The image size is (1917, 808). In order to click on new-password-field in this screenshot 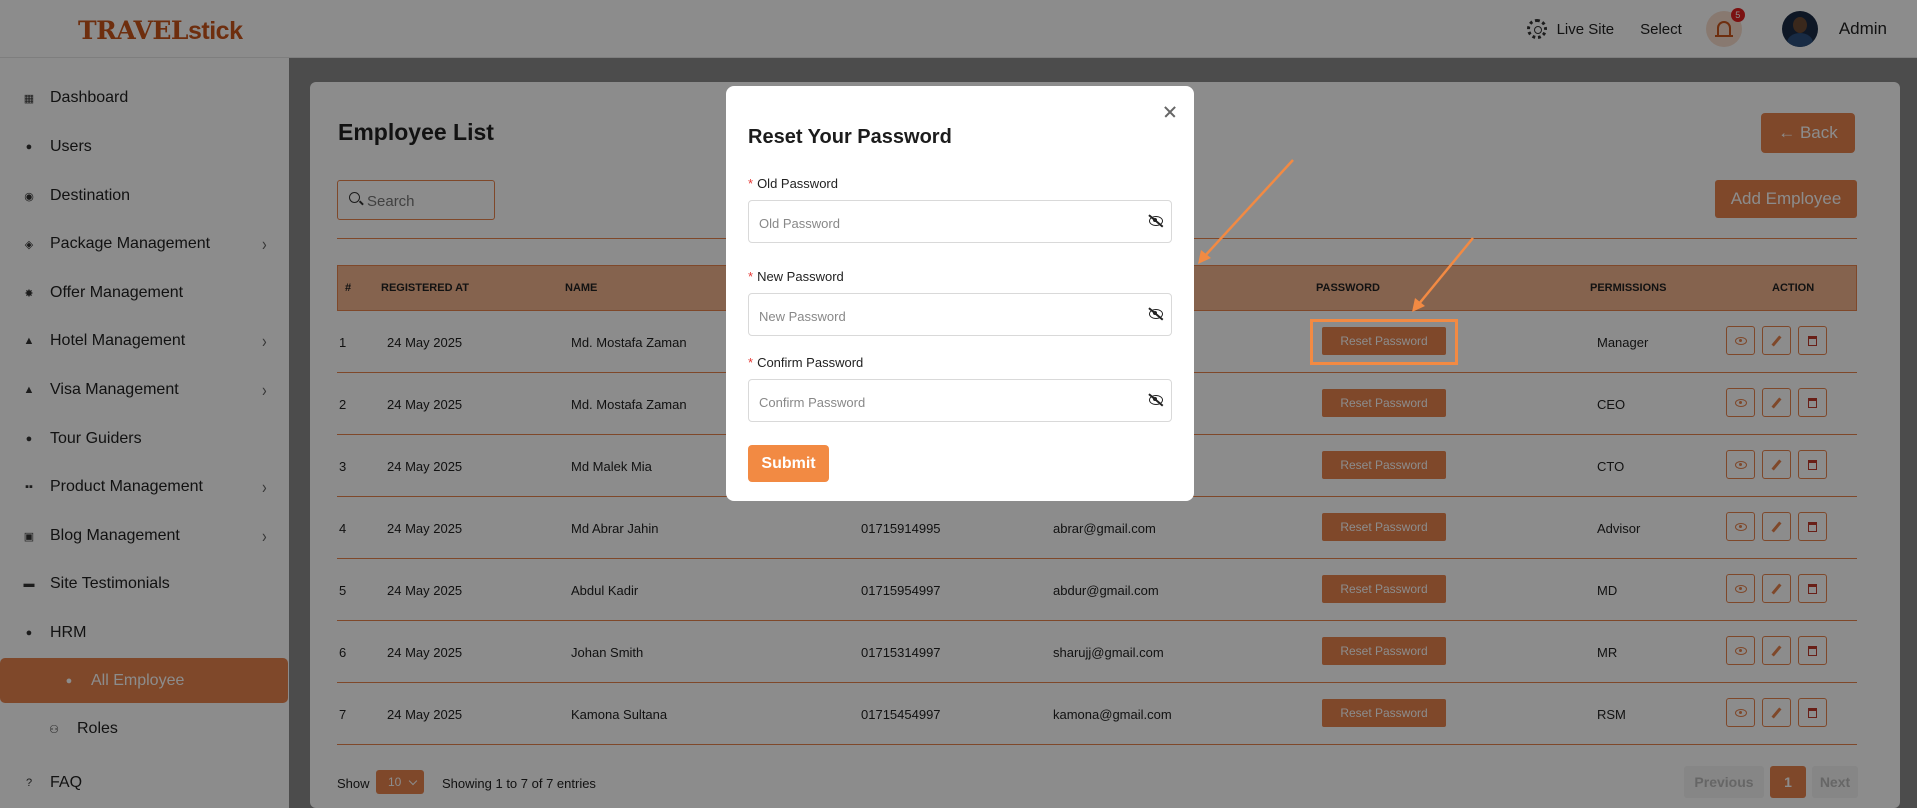, I will do `click(960, 314)`.